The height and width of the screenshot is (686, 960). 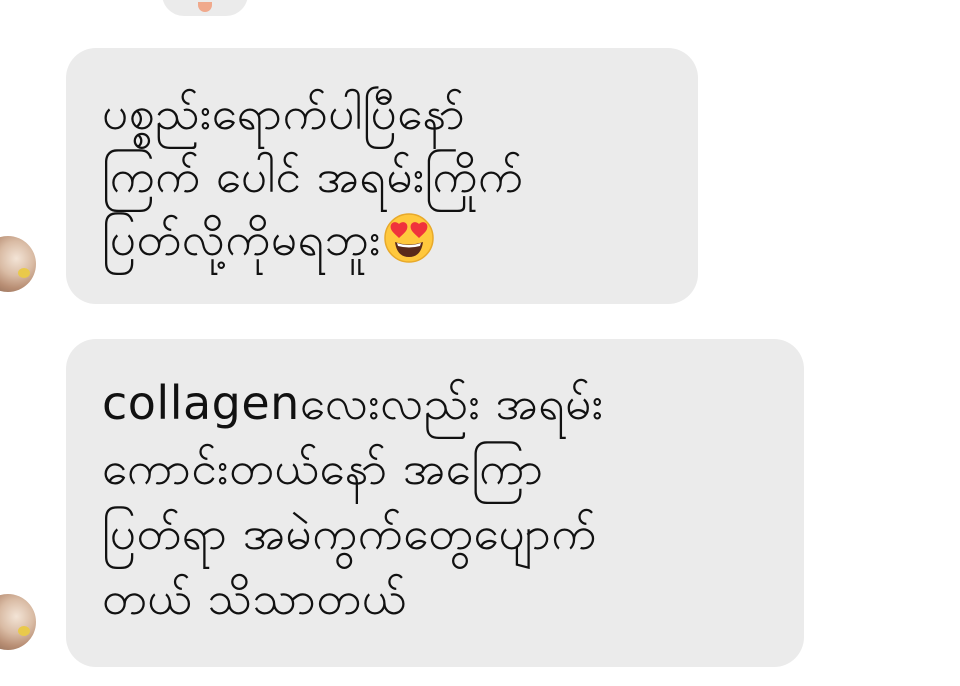 I want to click on previous-message-bubble, so click(x=205, y=8).